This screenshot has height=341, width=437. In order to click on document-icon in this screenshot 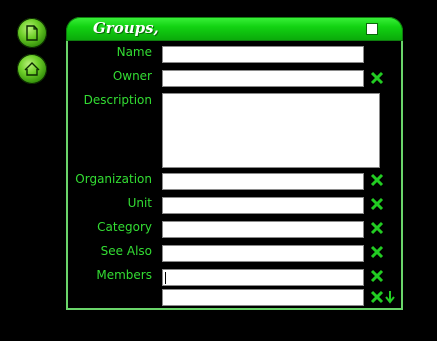, I will do `click(32, 33)`.